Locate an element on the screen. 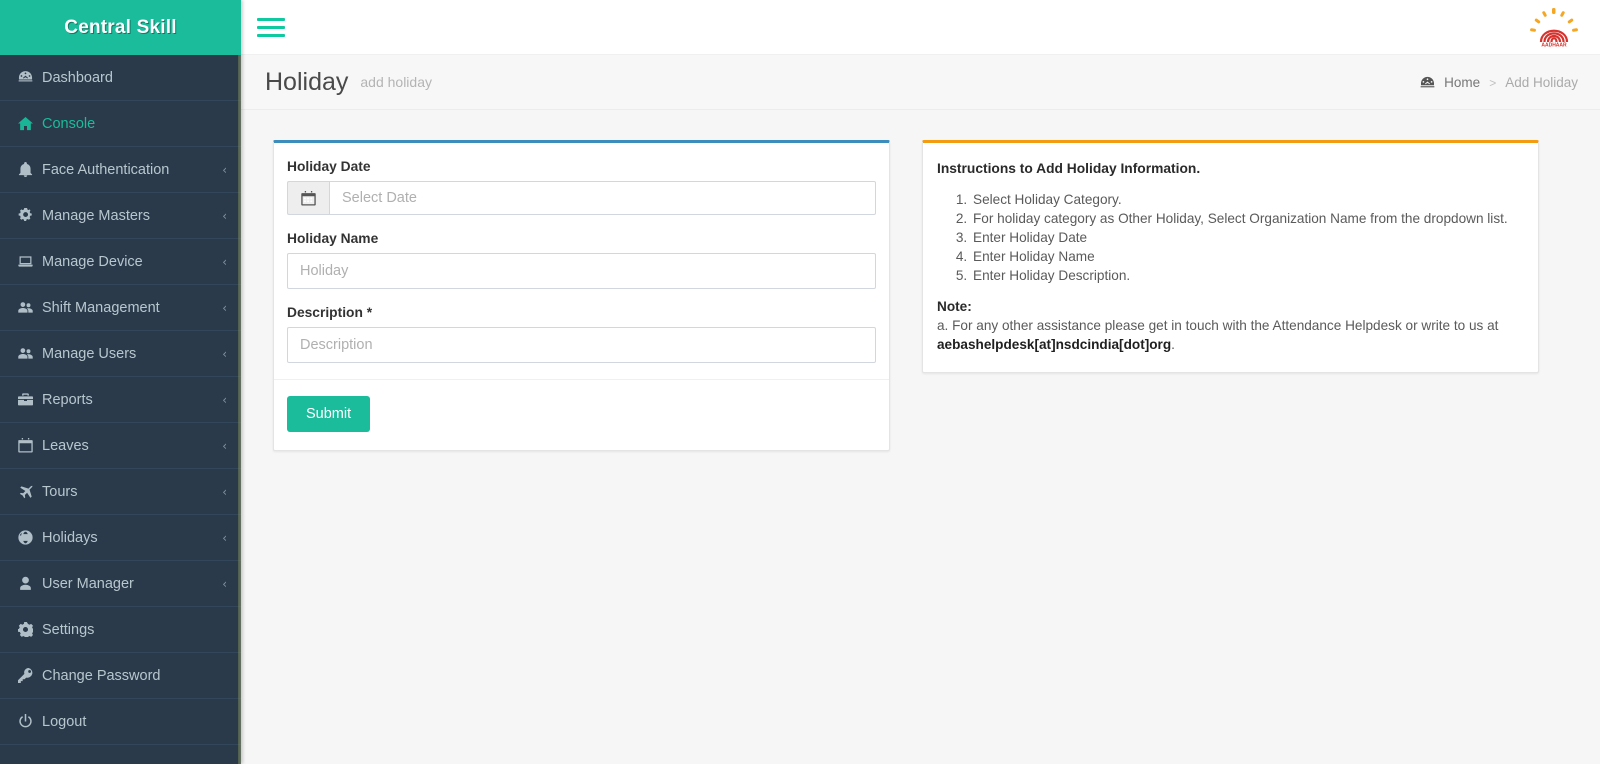 The width and height of the screenshot is (1600, 764). note-suffix: . is located at coordinates (1173, 344).